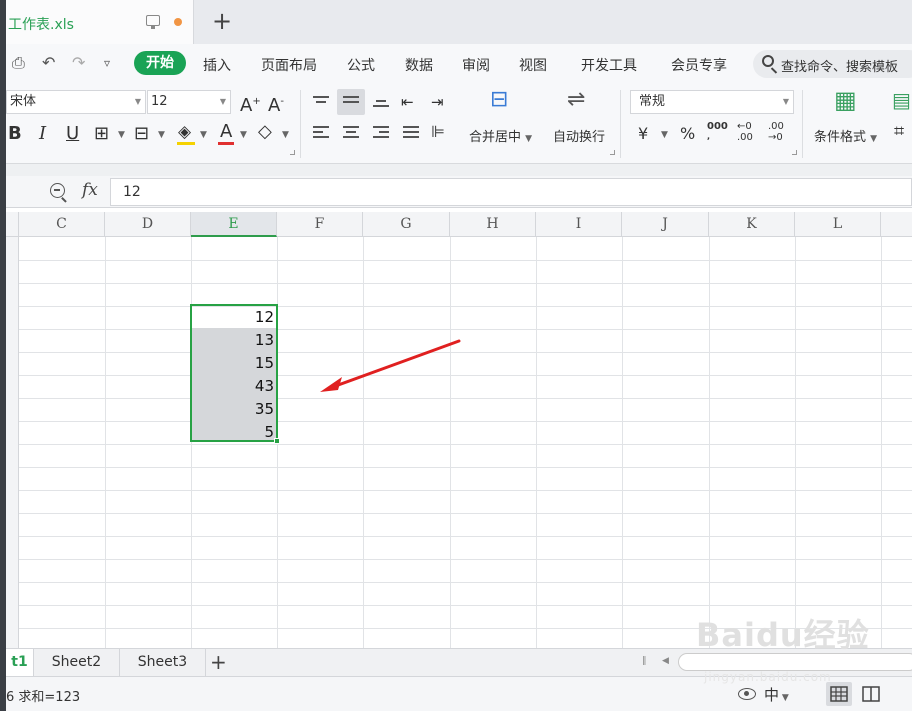  What do you see at coordinates (438, 132) in the screenshot?
I see `distributed-icon: ⊫` at bounding box center [438, 132].